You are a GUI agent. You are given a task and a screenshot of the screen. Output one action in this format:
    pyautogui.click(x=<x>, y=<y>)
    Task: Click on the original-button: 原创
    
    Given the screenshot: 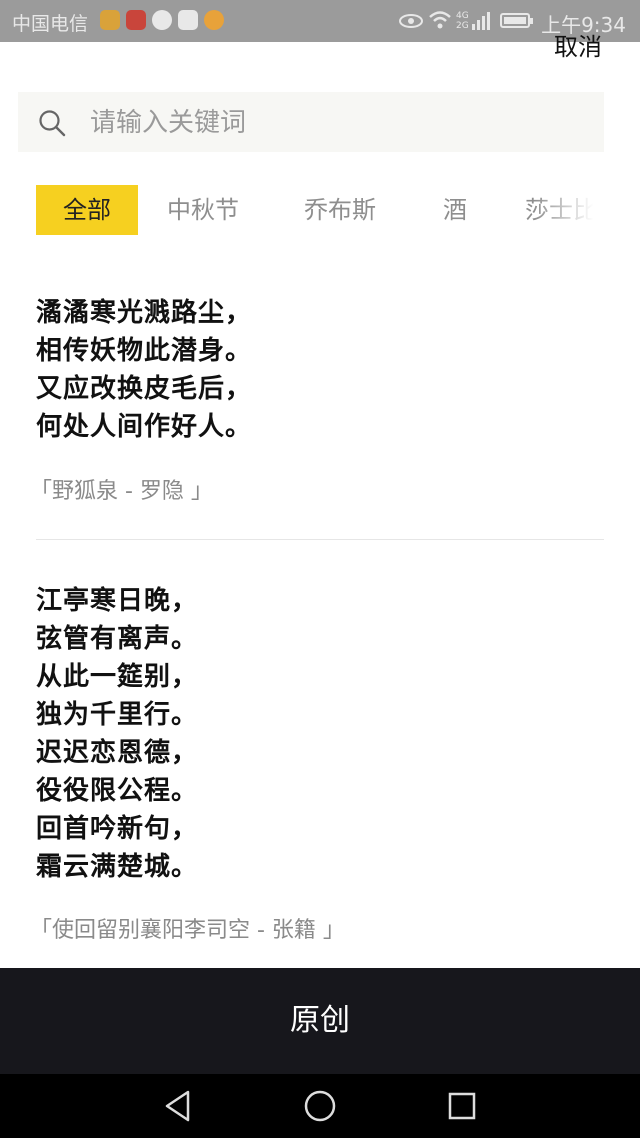 What is the action you would take?
    pyautogui.click(x=320, y=1021)
    